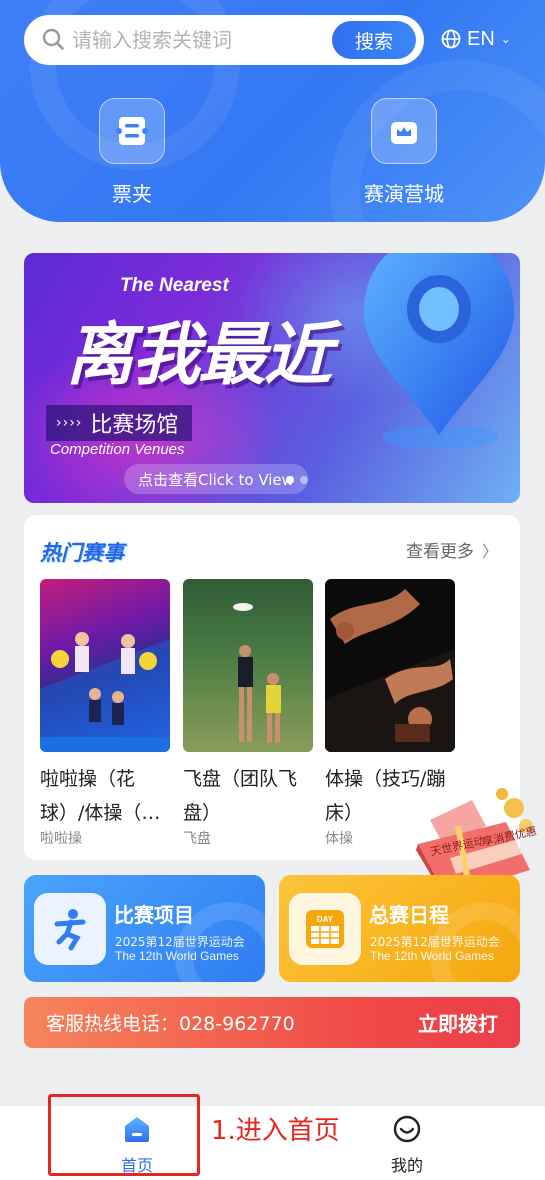 This screenshot has width=545, height=1180. I want to click on ticket-wallet-button: 票夹, so click(132, 152).